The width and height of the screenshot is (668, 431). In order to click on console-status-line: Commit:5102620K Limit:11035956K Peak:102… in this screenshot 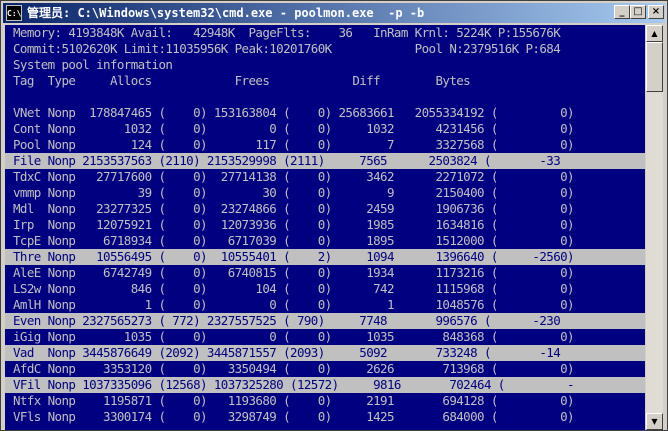, I will do `click(287, 48)`.